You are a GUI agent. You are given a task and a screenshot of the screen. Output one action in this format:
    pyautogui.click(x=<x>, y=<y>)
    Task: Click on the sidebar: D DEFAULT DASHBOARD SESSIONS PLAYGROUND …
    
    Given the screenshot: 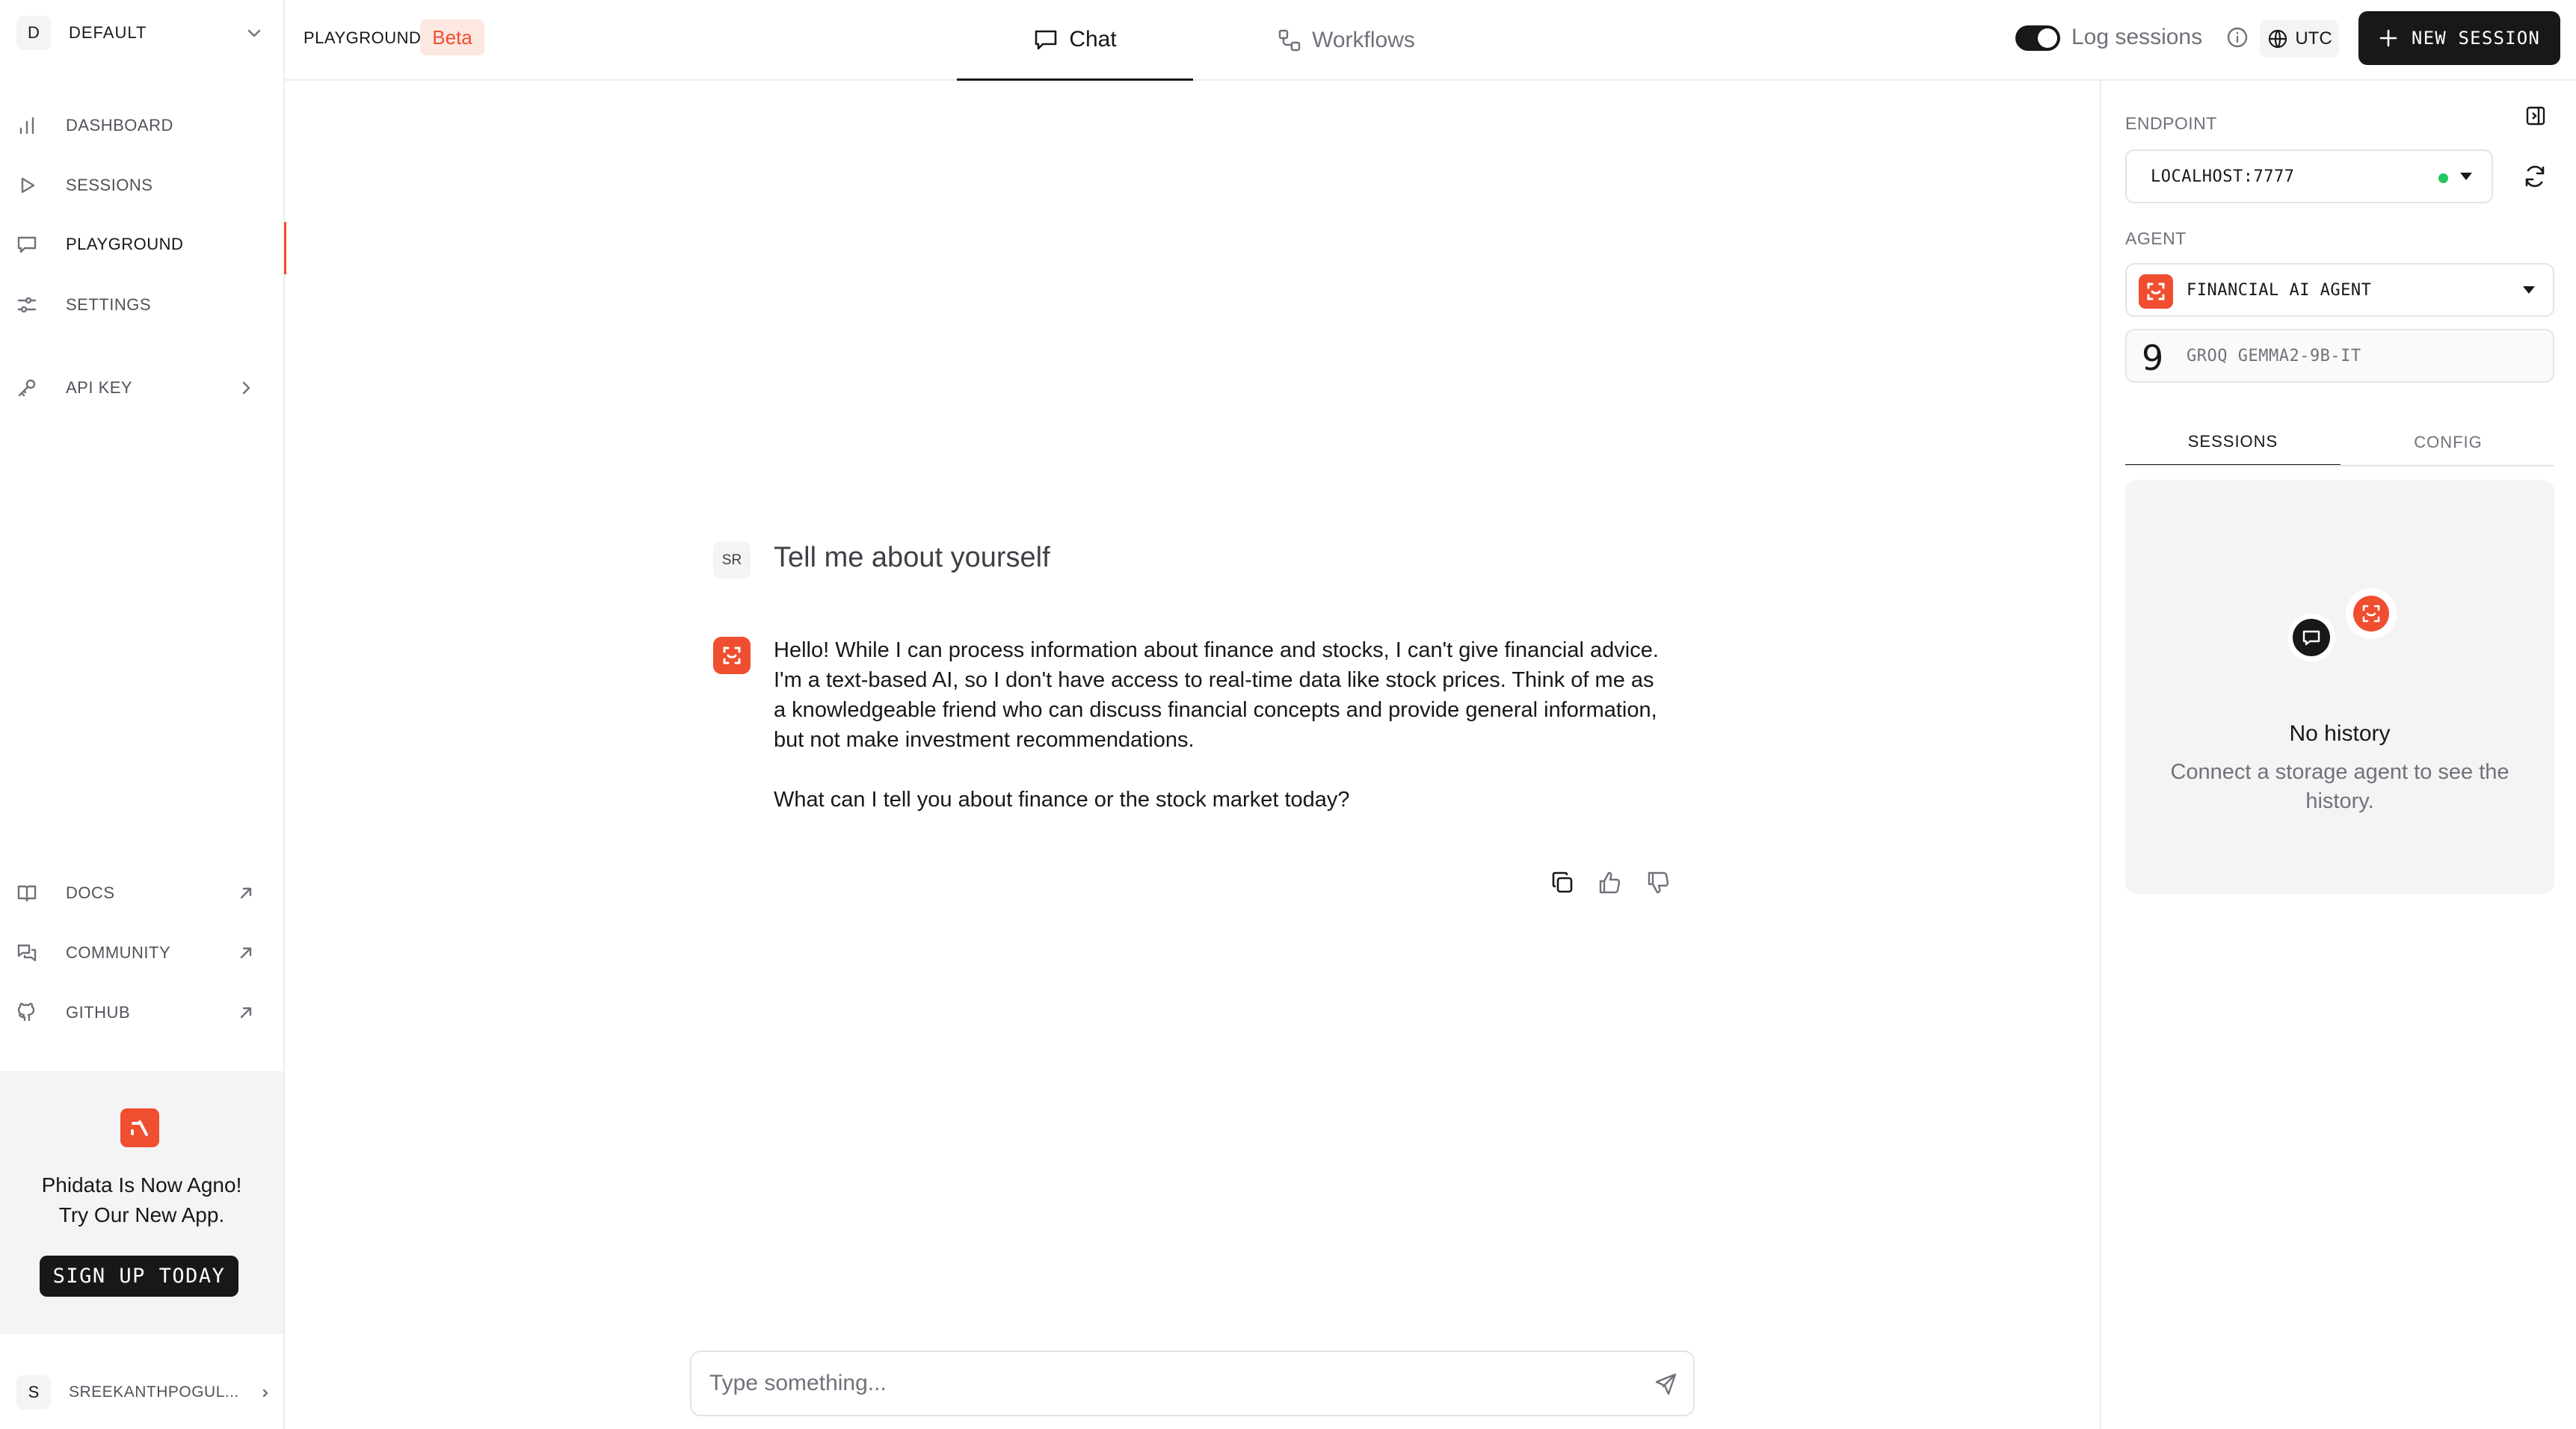 What is the action you would take?
    pyautogui.click(x=143, y=714)
    